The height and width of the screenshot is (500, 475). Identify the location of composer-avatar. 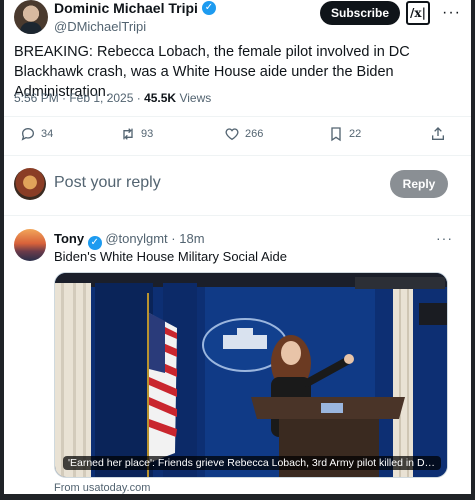
(30, 184).